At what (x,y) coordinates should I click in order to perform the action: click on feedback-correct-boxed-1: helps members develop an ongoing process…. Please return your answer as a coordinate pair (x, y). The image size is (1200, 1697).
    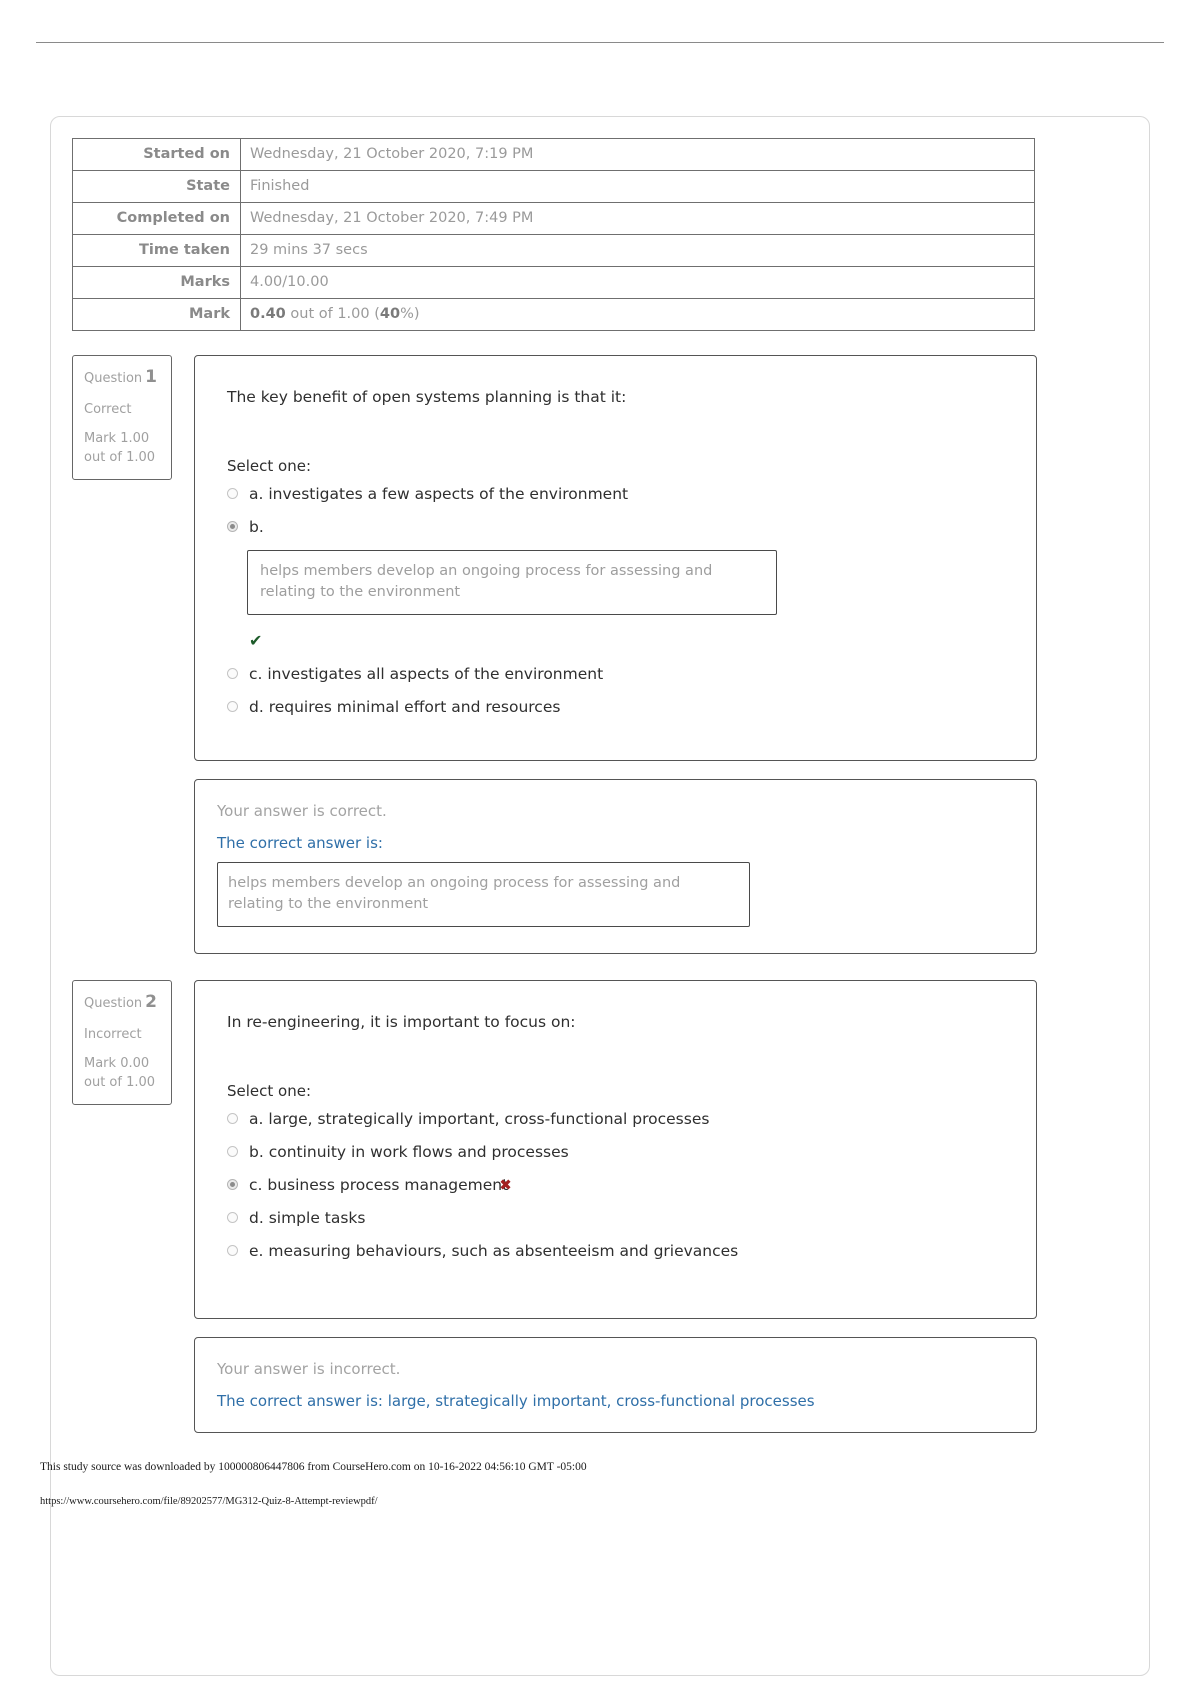
    Looking at the image, I should click on (483, 894).